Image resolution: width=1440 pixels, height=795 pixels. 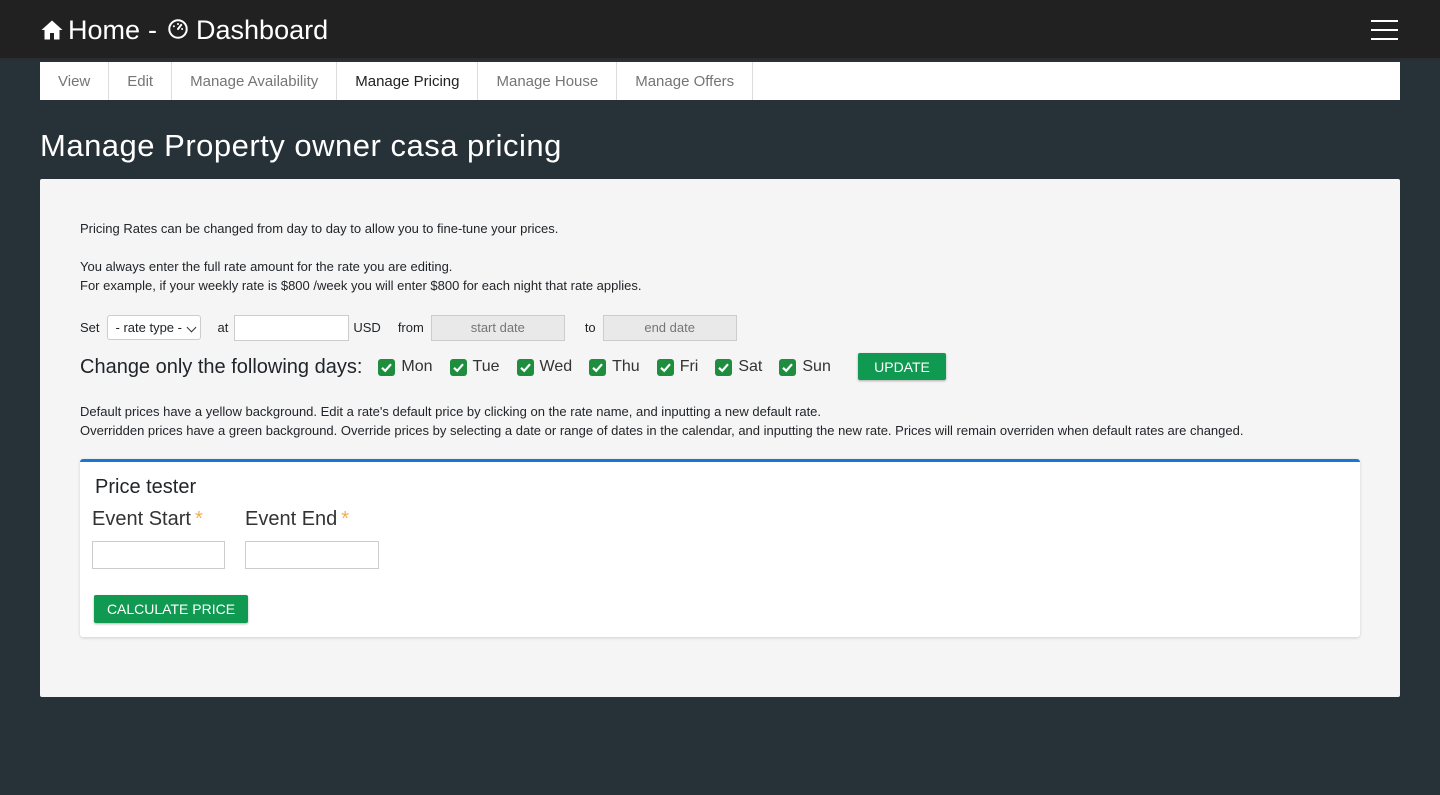 I want to click on calculate-price-button: CALCULATE PRICE, so click(x=171, y=609).